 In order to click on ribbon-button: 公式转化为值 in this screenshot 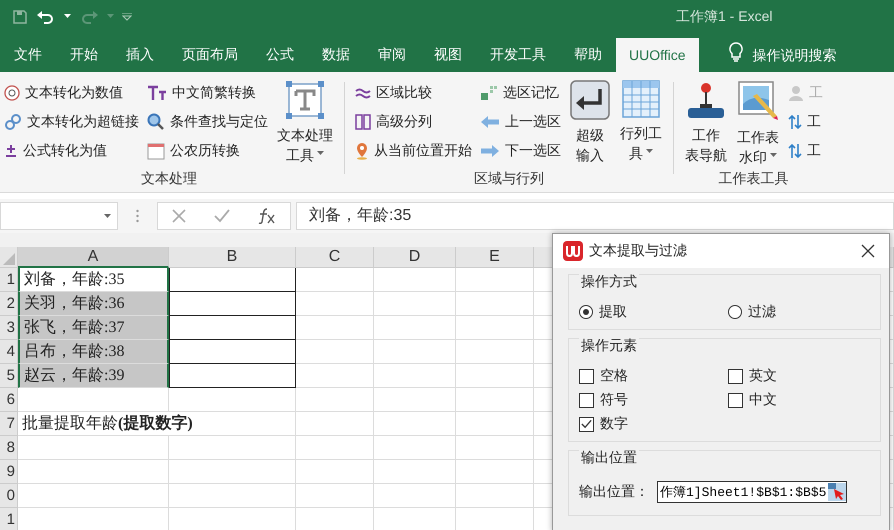, I will do `click(71, 150)`.